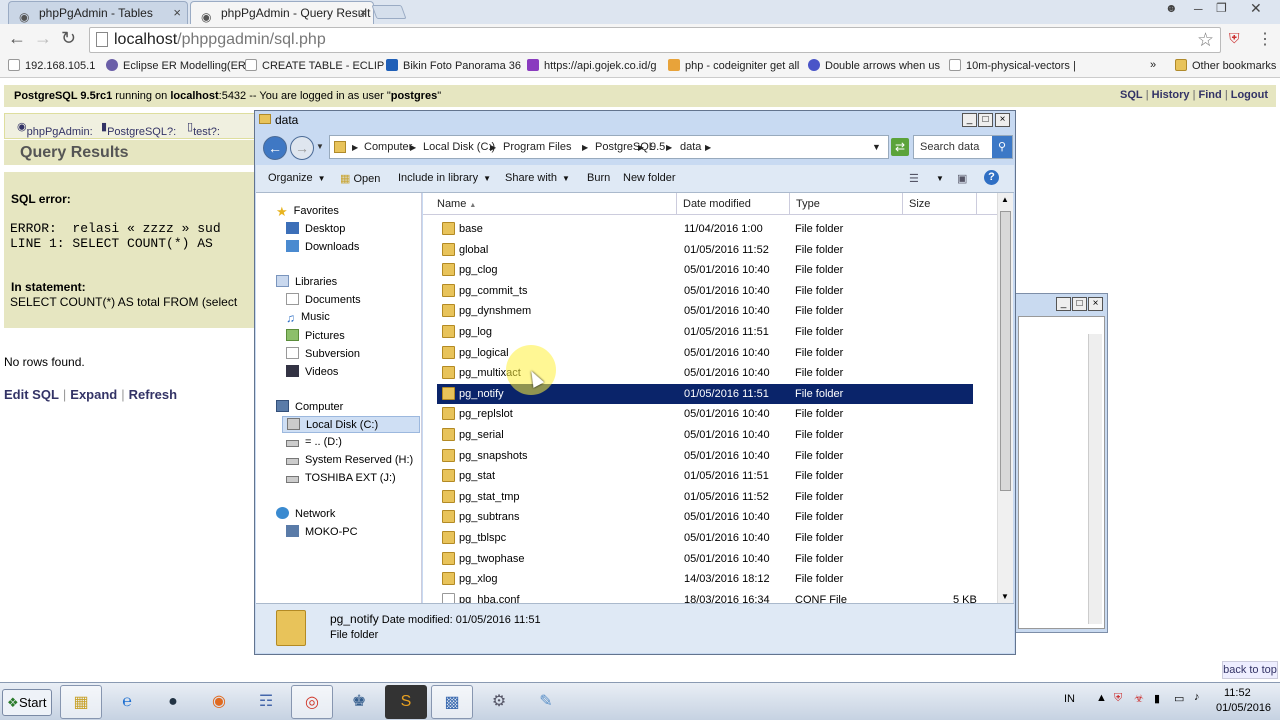  What do you see at coordinates (1101, 698) in the screenshot?
I see `show-hidden-icons-icon: ▲` at bounding box center [1101, 698].